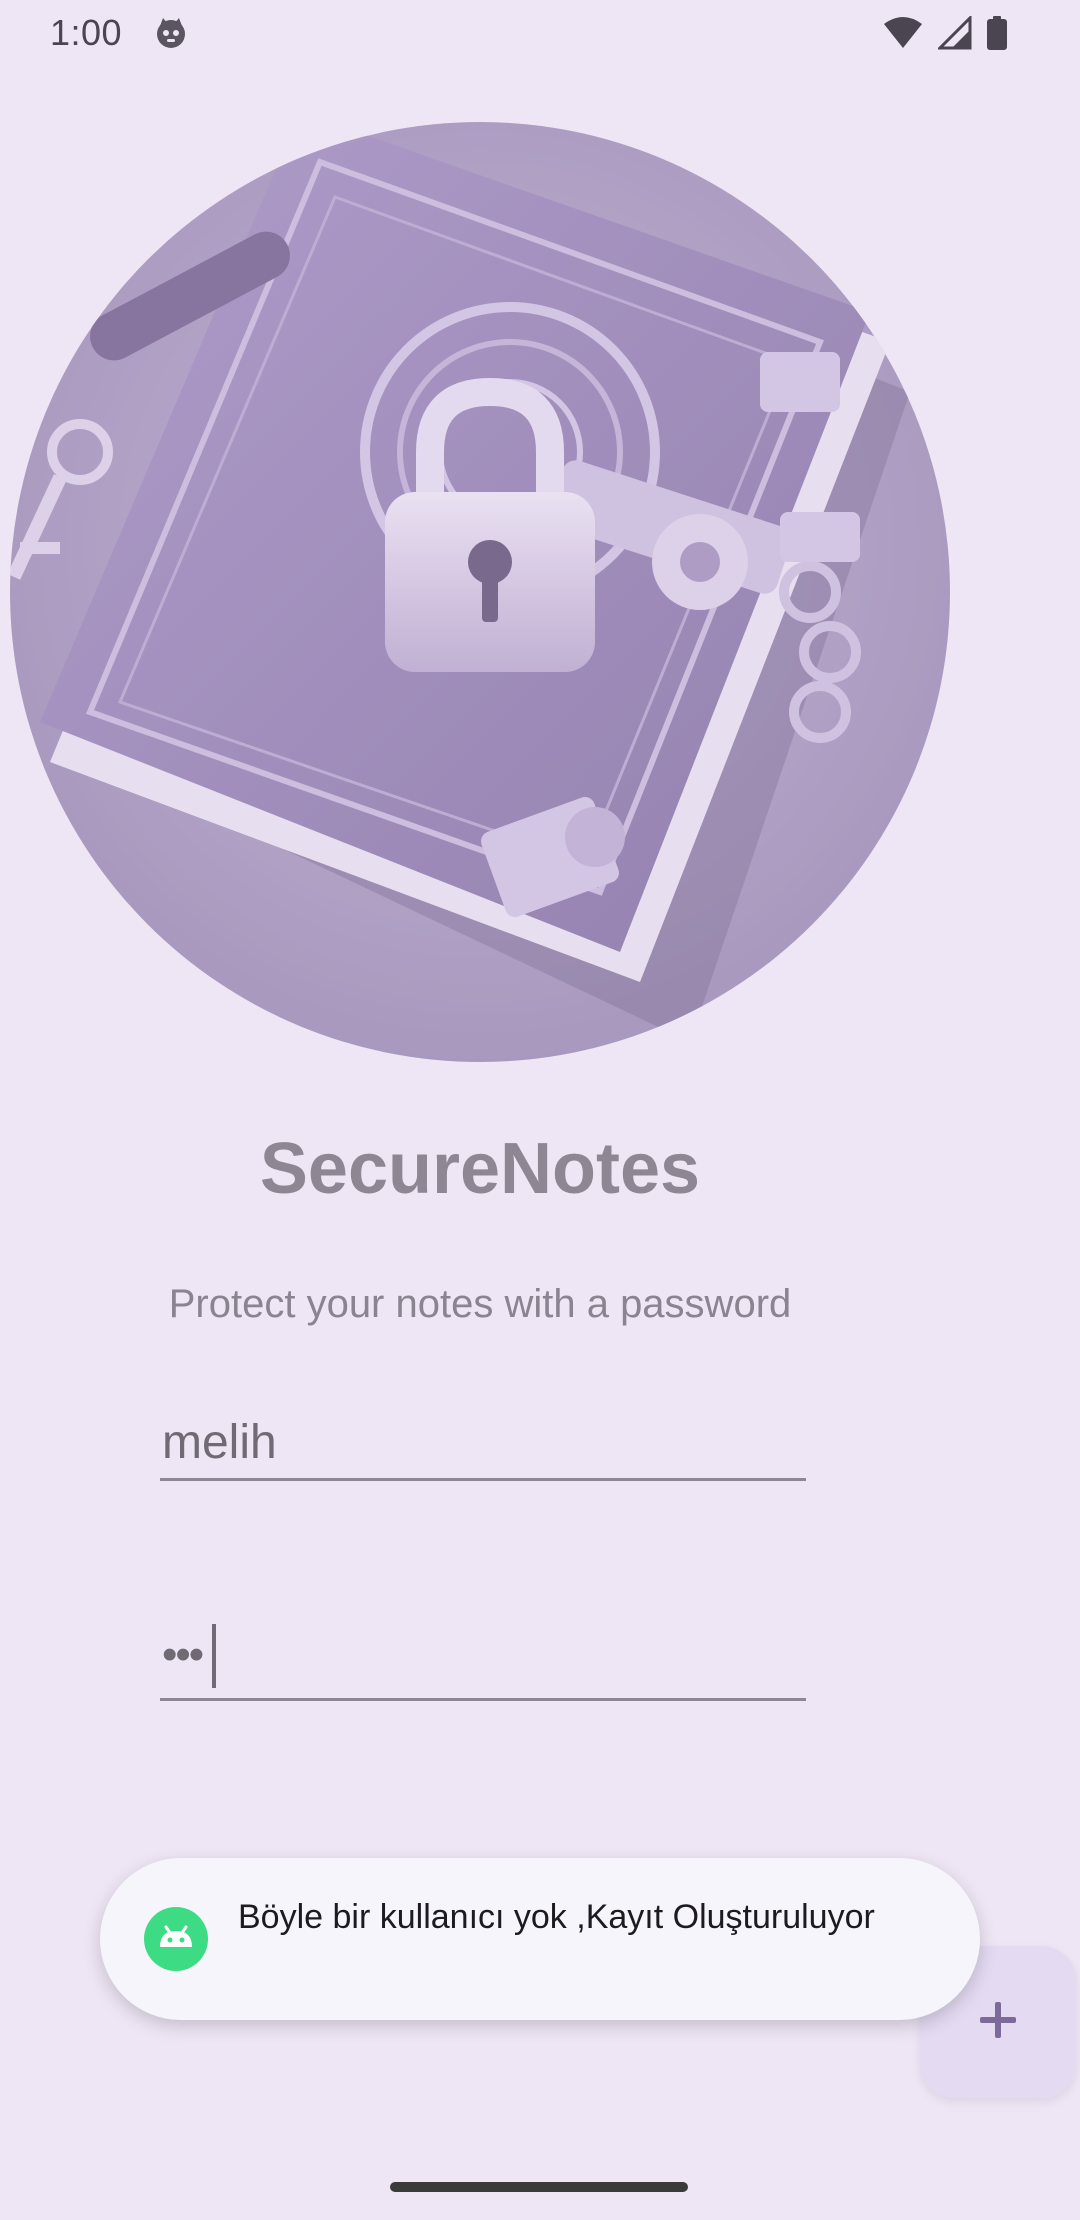  What do you see at coordinates (539, 2187) in the screenshot?
I see `gesture-bar` at bounding box center [539, 2187].